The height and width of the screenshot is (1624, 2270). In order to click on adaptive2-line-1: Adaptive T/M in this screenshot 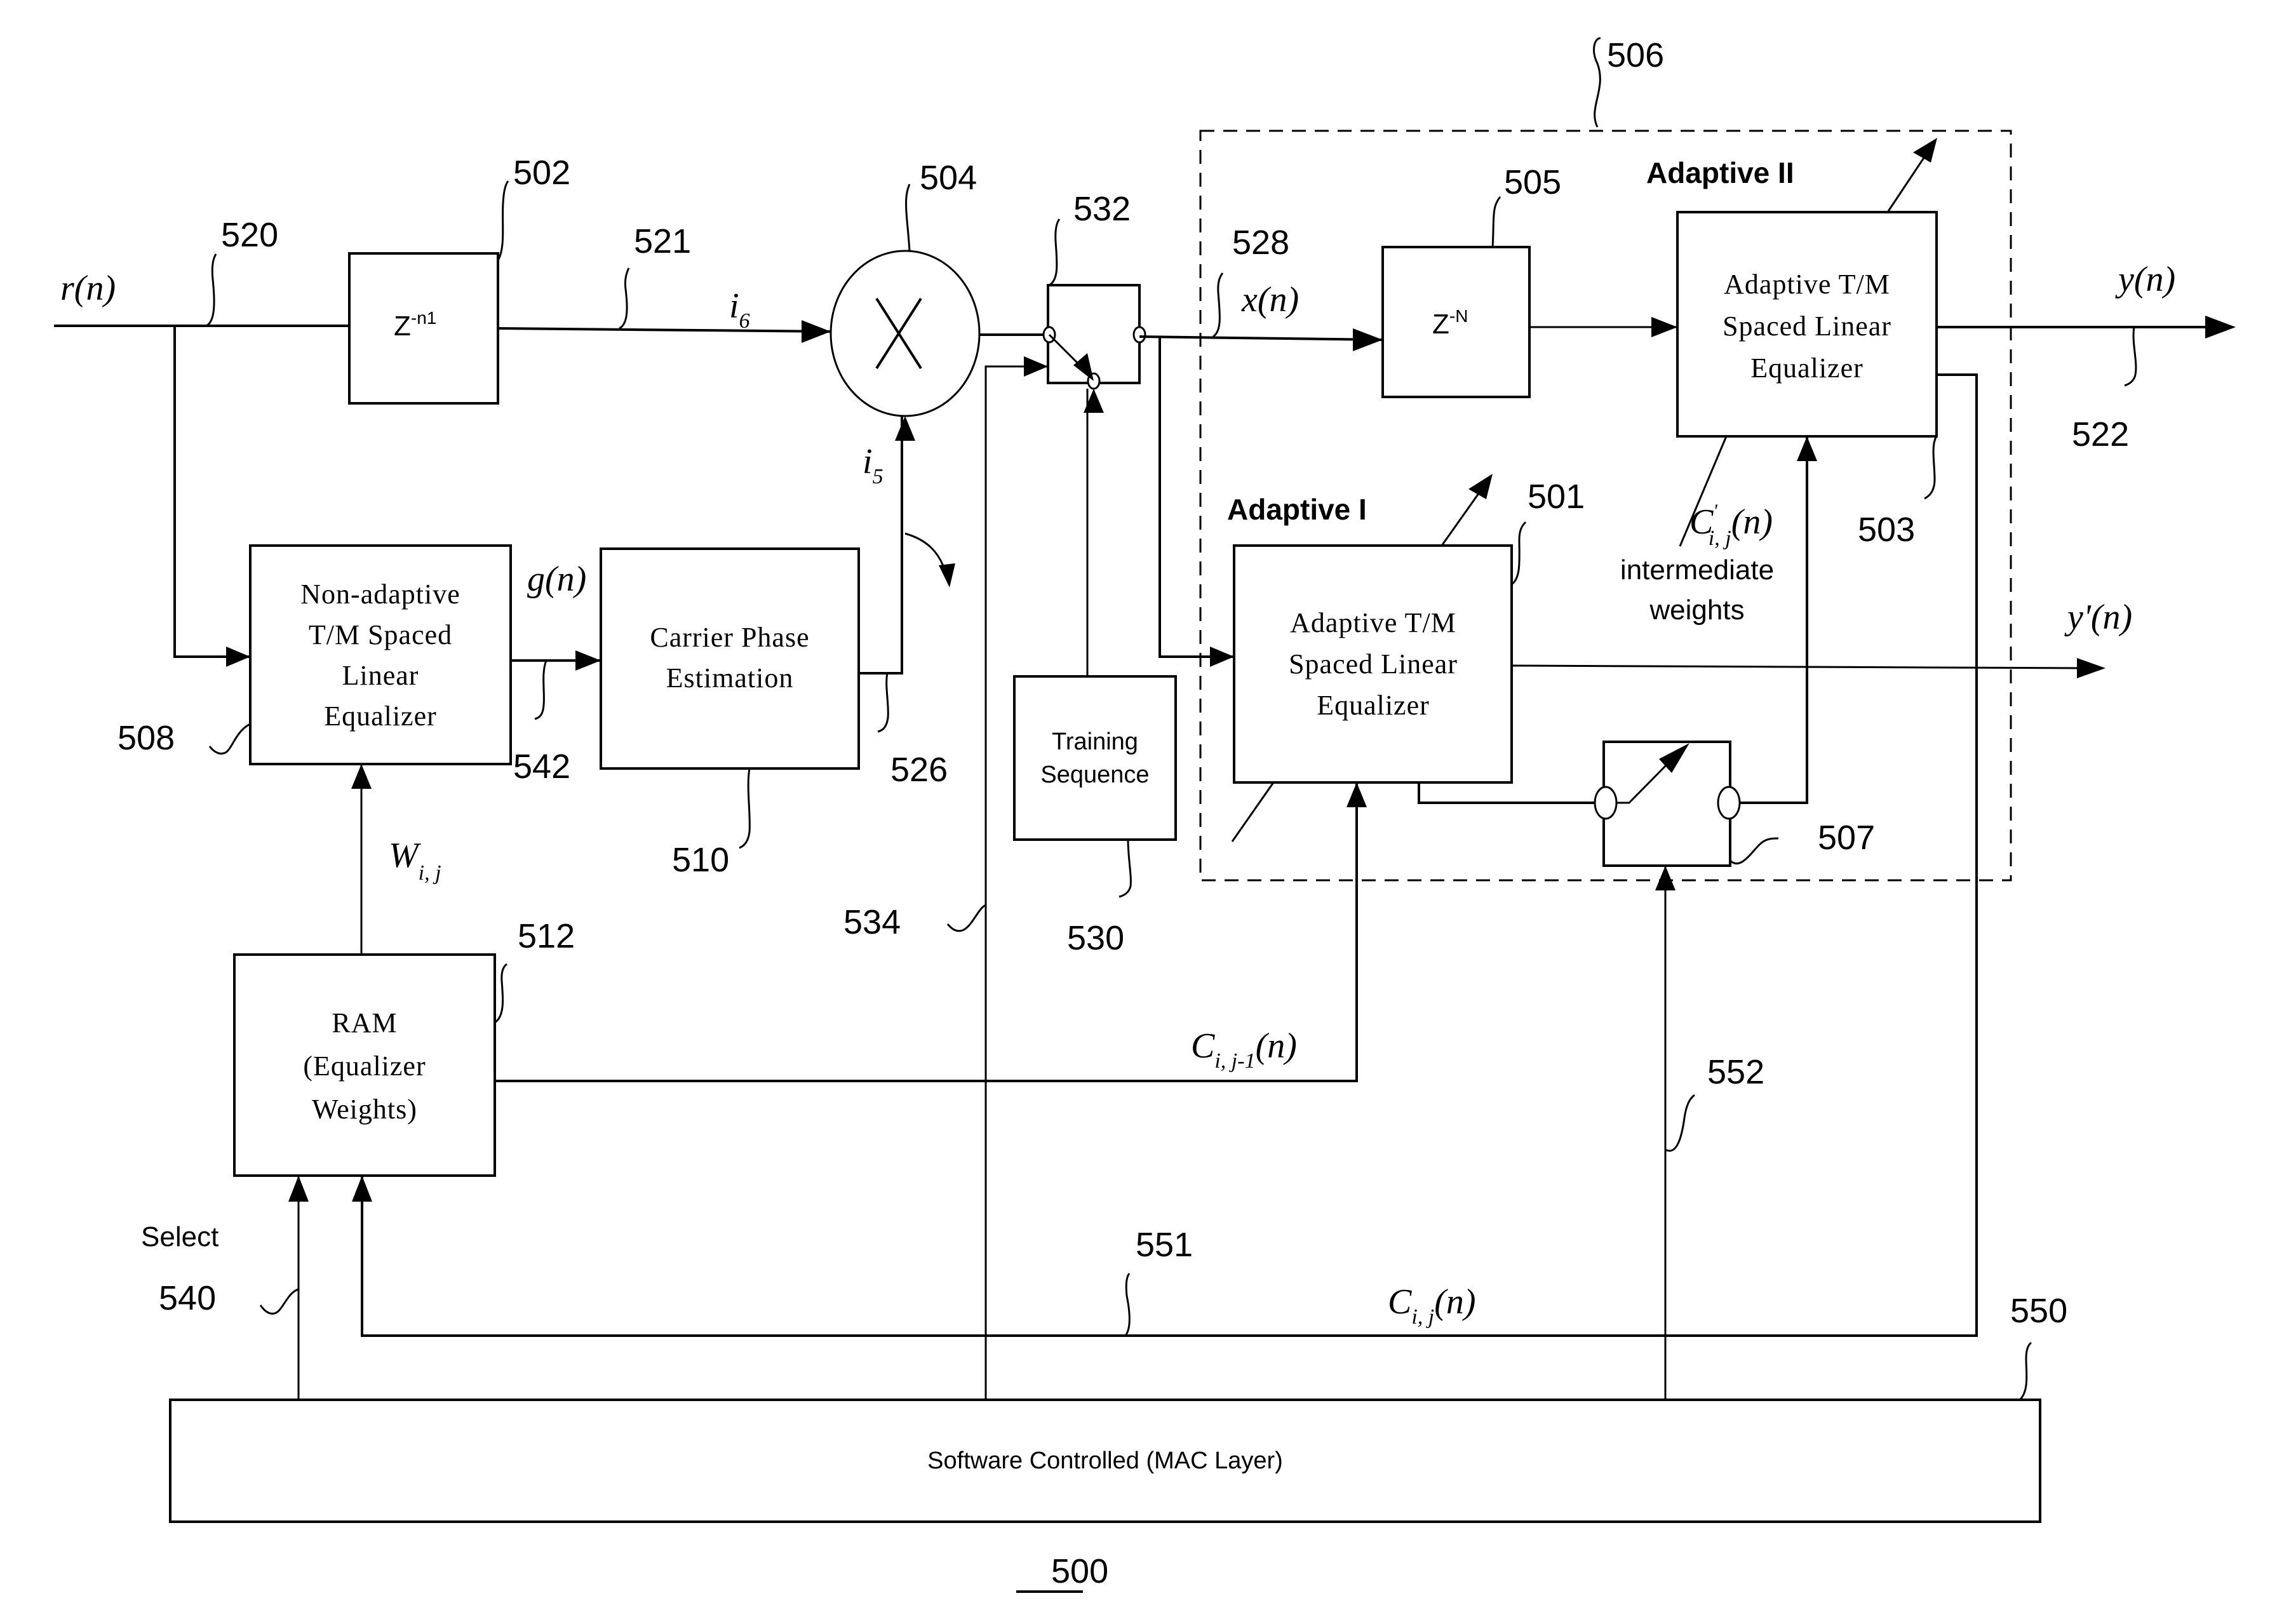, I will do `click(1807, 284)`.